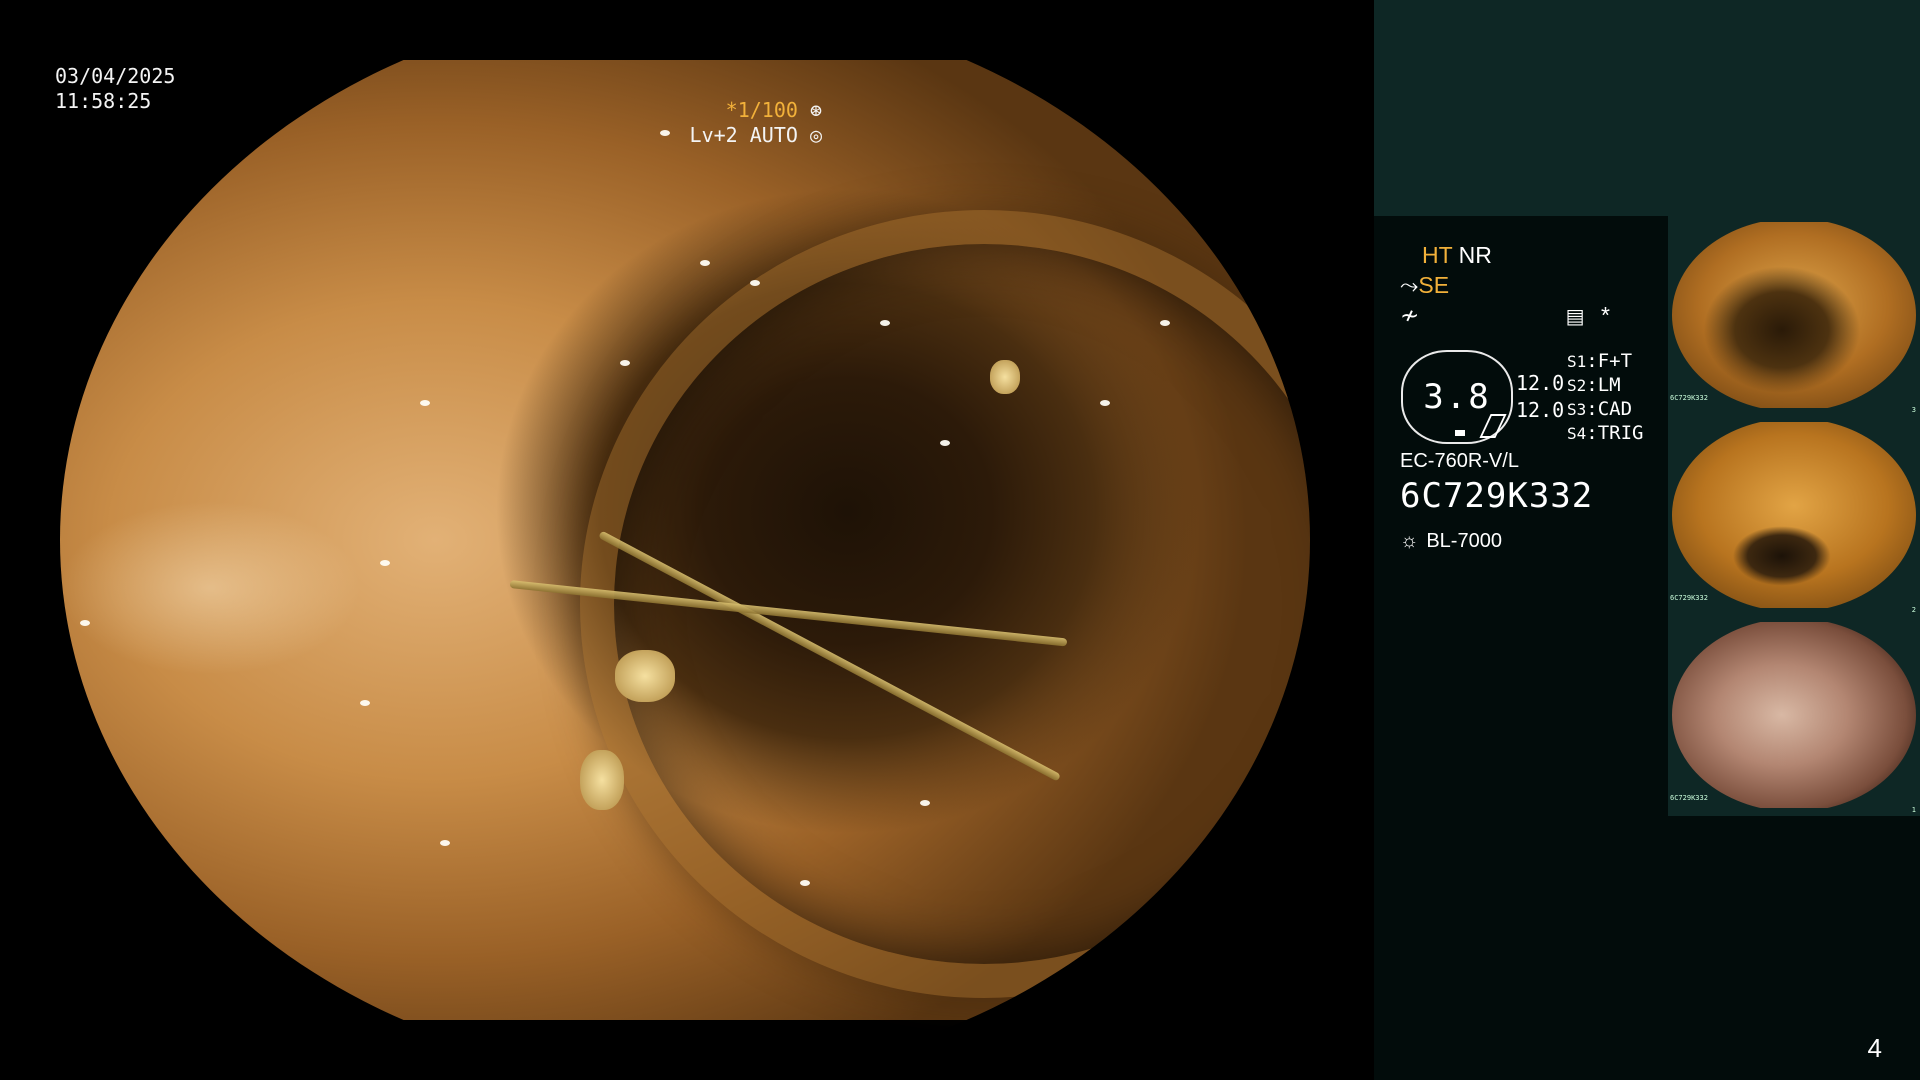  I want to click on light-source: ☼ BL-7000, so click(1451, 541).